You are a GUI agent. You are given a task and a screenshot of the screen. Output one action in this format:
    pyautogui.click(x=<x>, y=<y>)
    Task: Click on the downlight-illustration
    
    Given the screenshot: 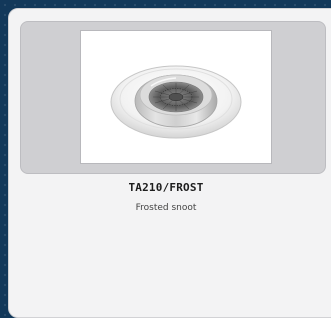 What is the action you would take?
    pyautogui.click(x=176, y=102)
    